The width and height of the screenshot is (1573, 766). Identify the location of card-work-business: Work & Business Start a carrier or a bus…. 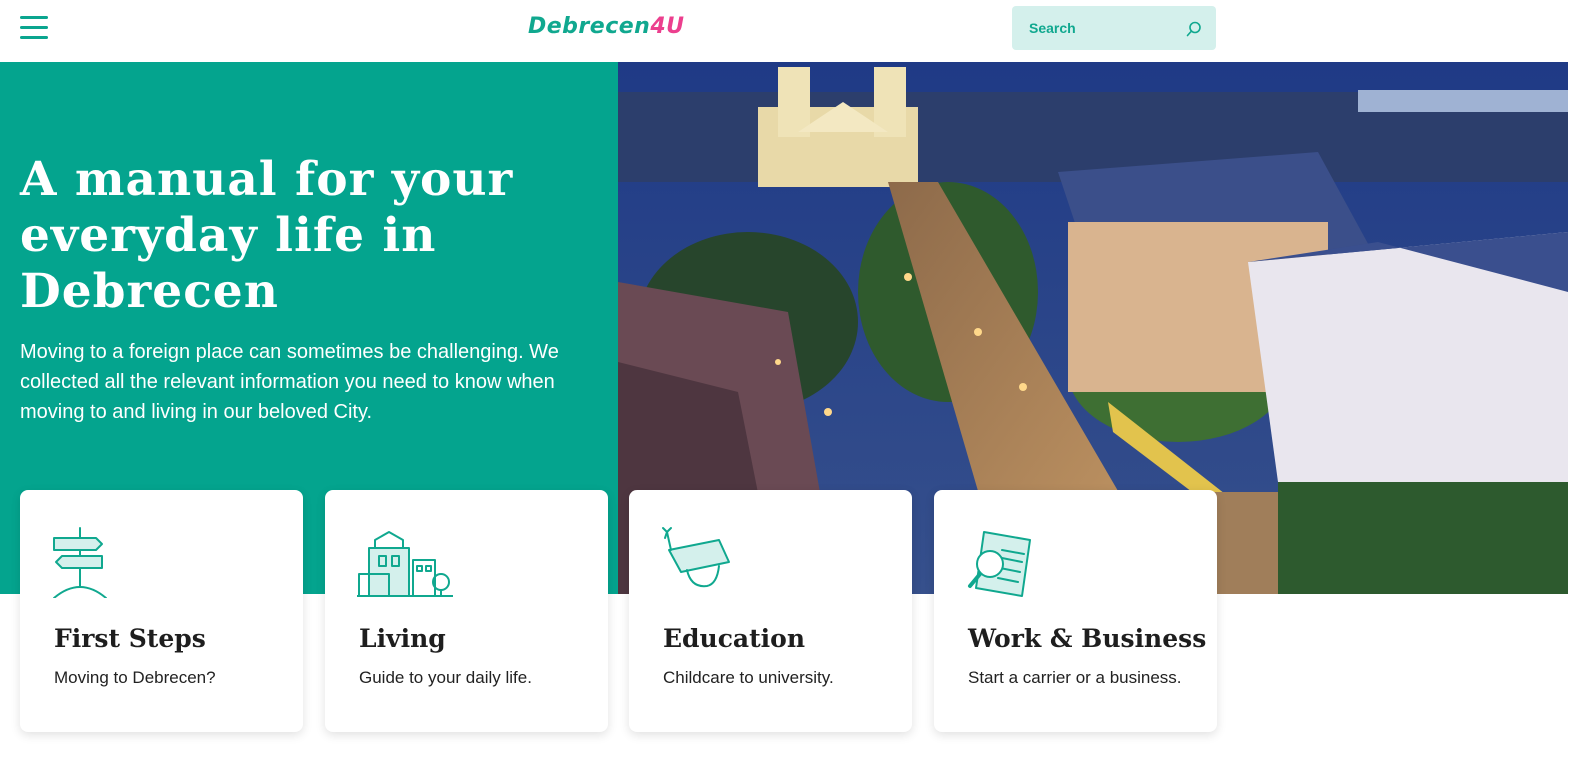
(1075, 611).